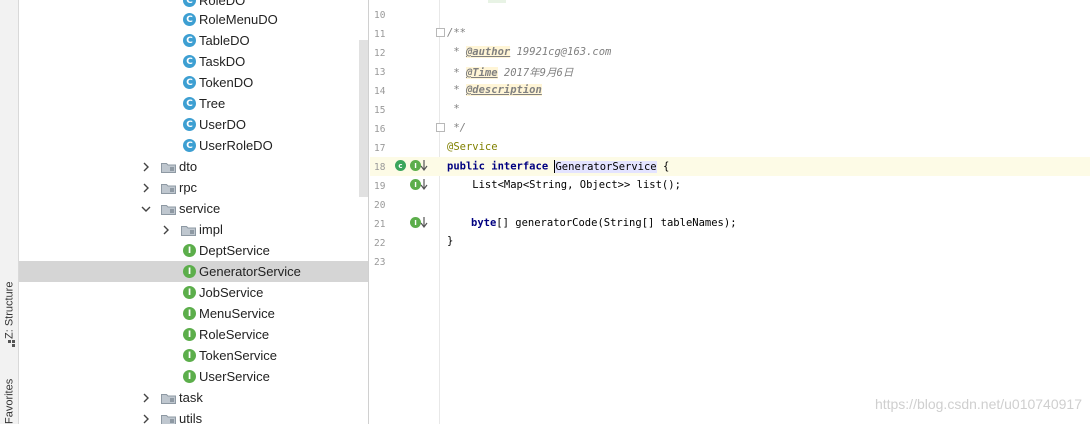 The image size is (1090, 424). Describe the element at coordinates (450, 241) in the screenshot. I see `code-line-22: }` at that location.